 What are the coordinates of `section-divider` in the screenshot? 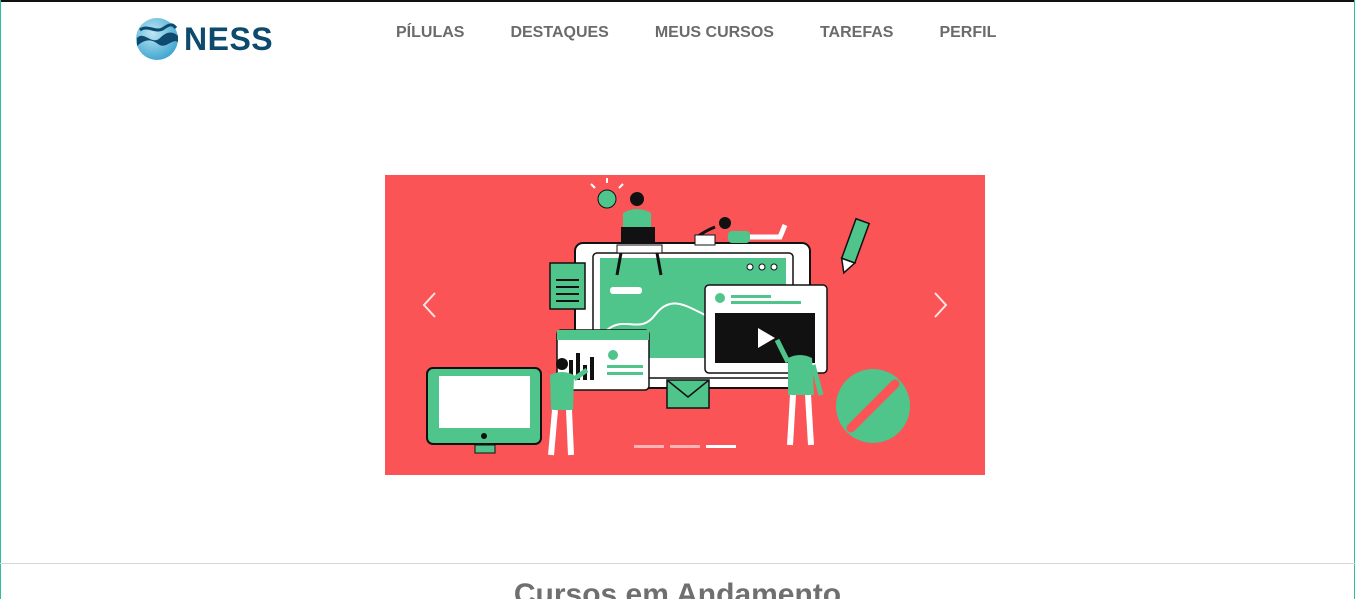 It's located at (677, 563).